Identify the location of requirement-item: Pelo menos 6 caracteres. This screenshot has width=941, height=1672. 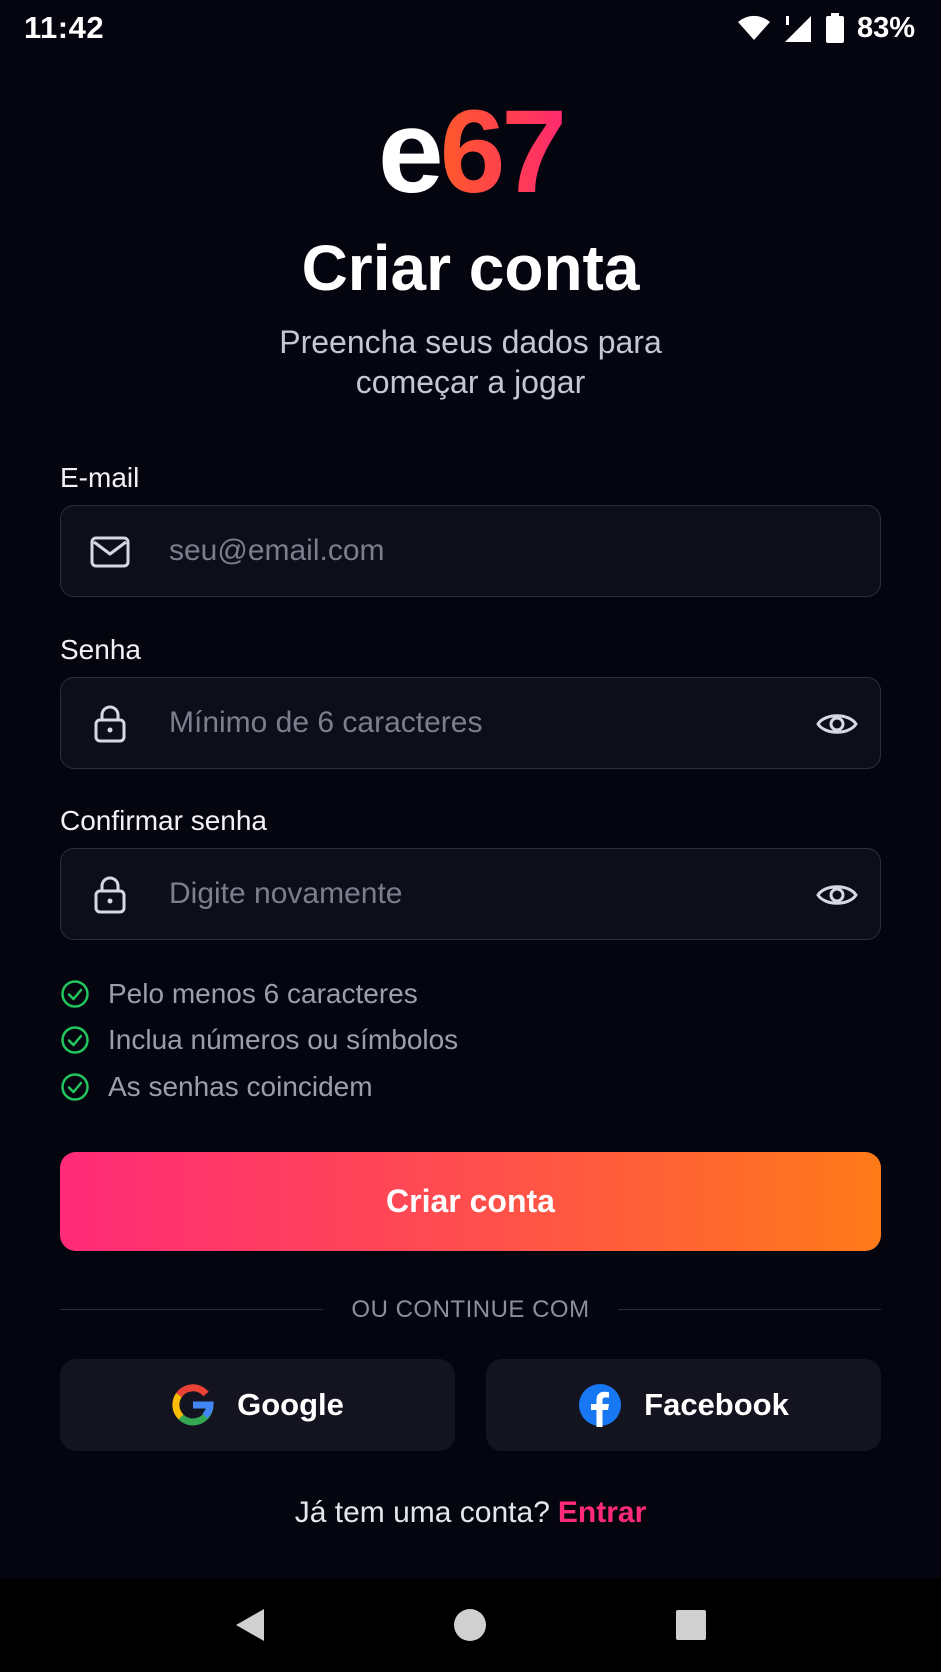
(239, 993).